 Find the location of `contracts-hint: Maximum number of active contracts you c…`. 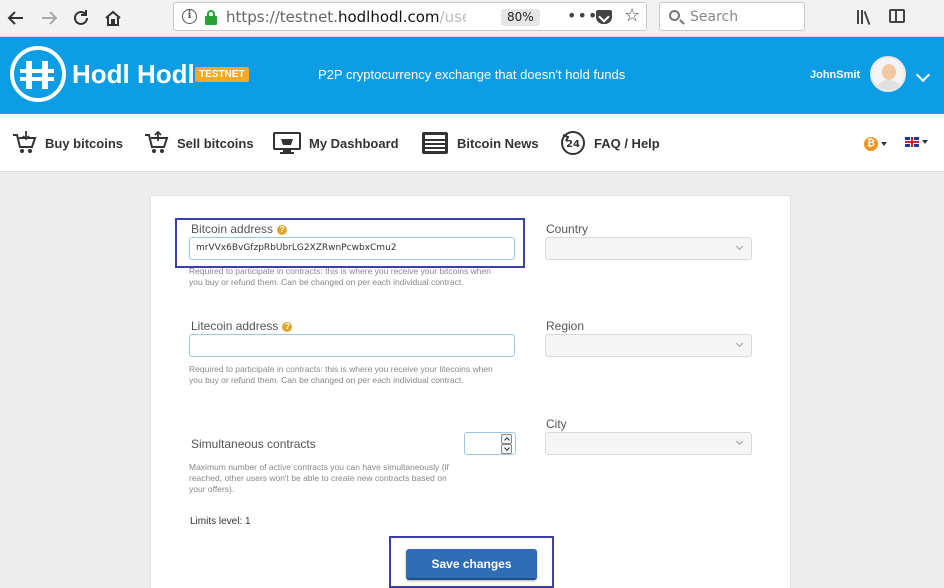

contracts-hint: Maximum number of active contracts you c… is located at coordinates (319, 478).